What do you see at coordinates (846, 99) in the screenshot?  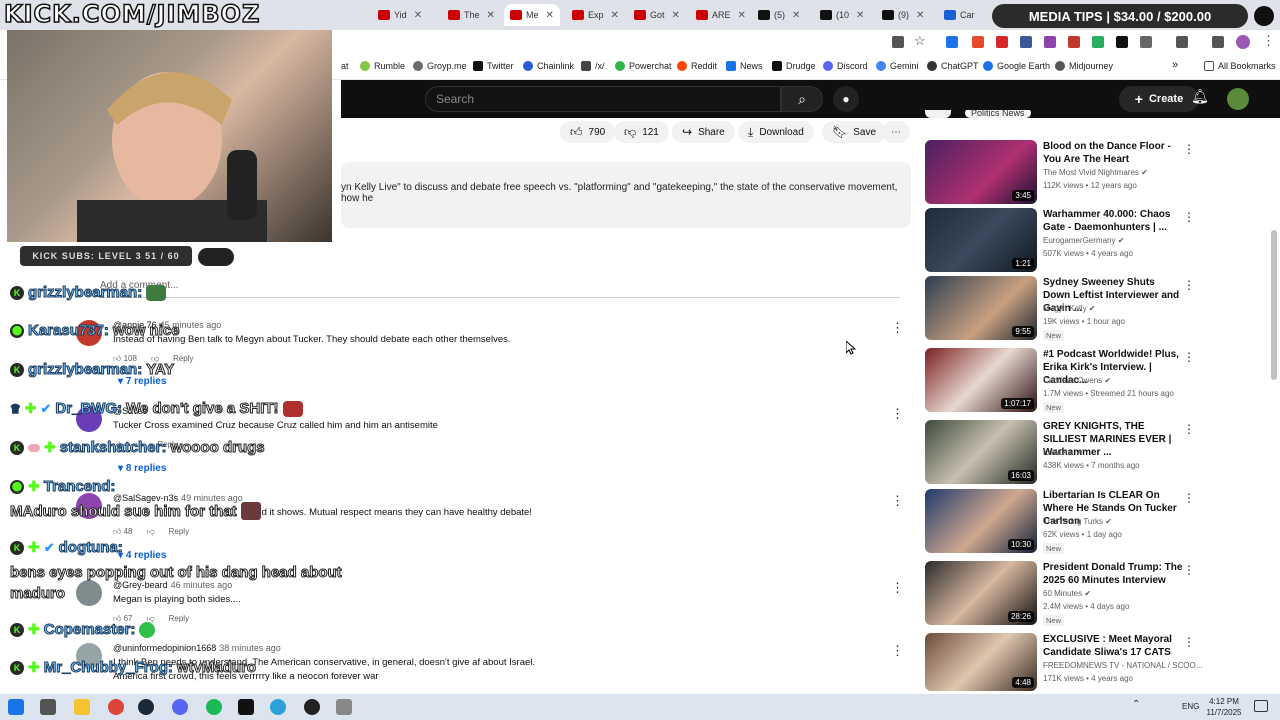 I see `microphone-icon: ●` at bounding box center [846, 99].